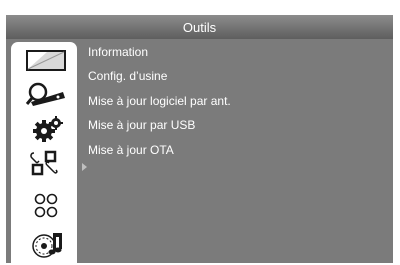 The height and width of the screenshot is (265, 400). What do you see at coordinates (238, 152) in the screenshot?
I see `menu-item-ota-update: Mise à jour OTA` at bounding box center [238, 152].